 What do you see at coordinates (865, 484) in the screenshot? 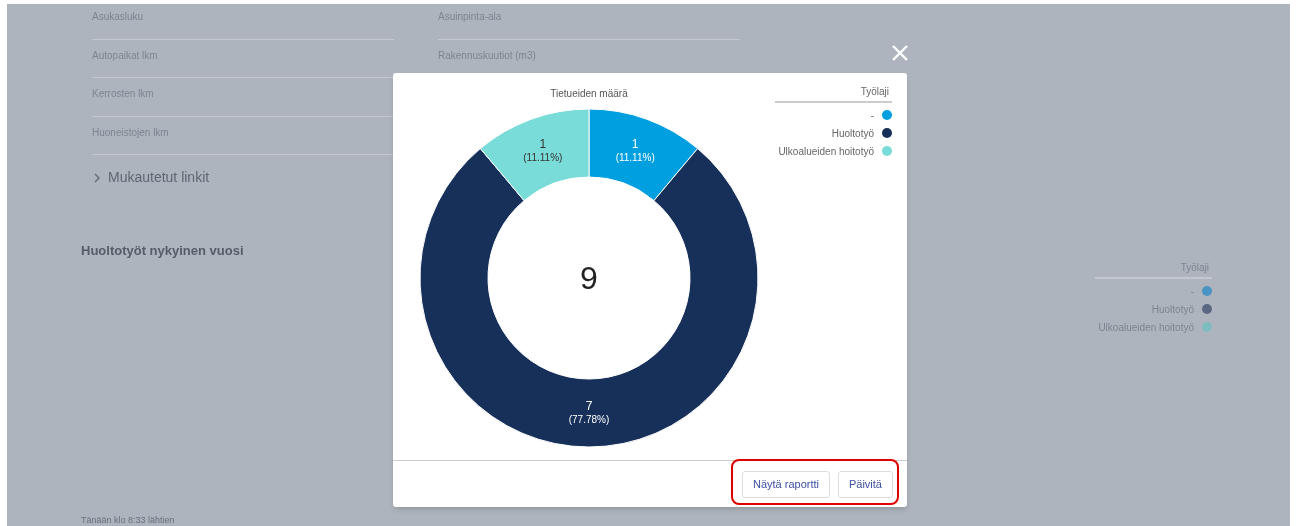
I see `action-button: Päivitä` at bounding box center [865, 484].